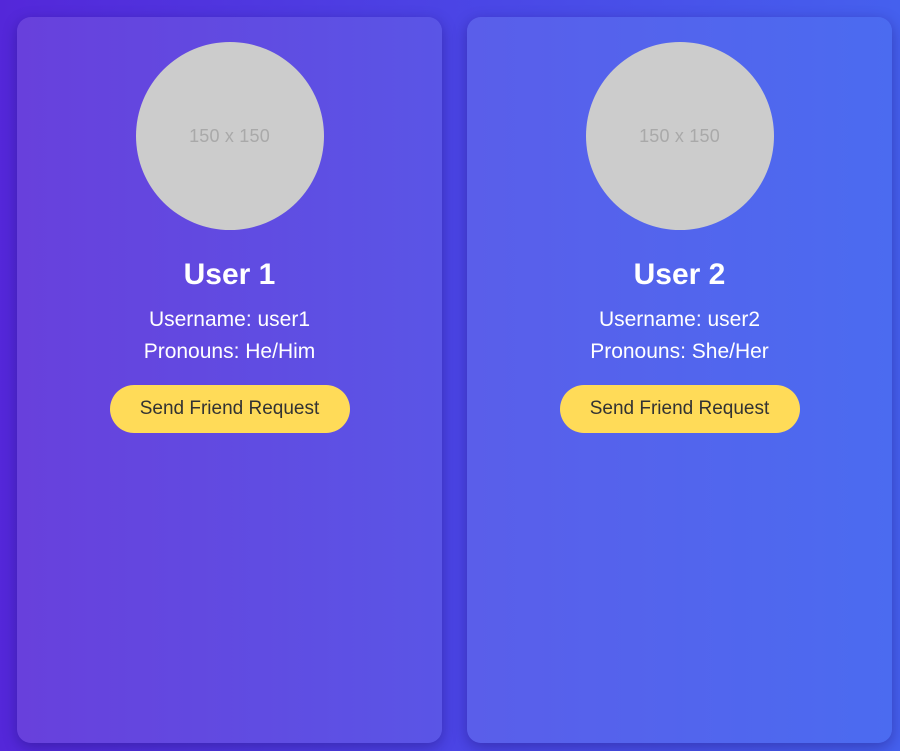  I want to click on username-text: Username: user1, so click(229, 319).